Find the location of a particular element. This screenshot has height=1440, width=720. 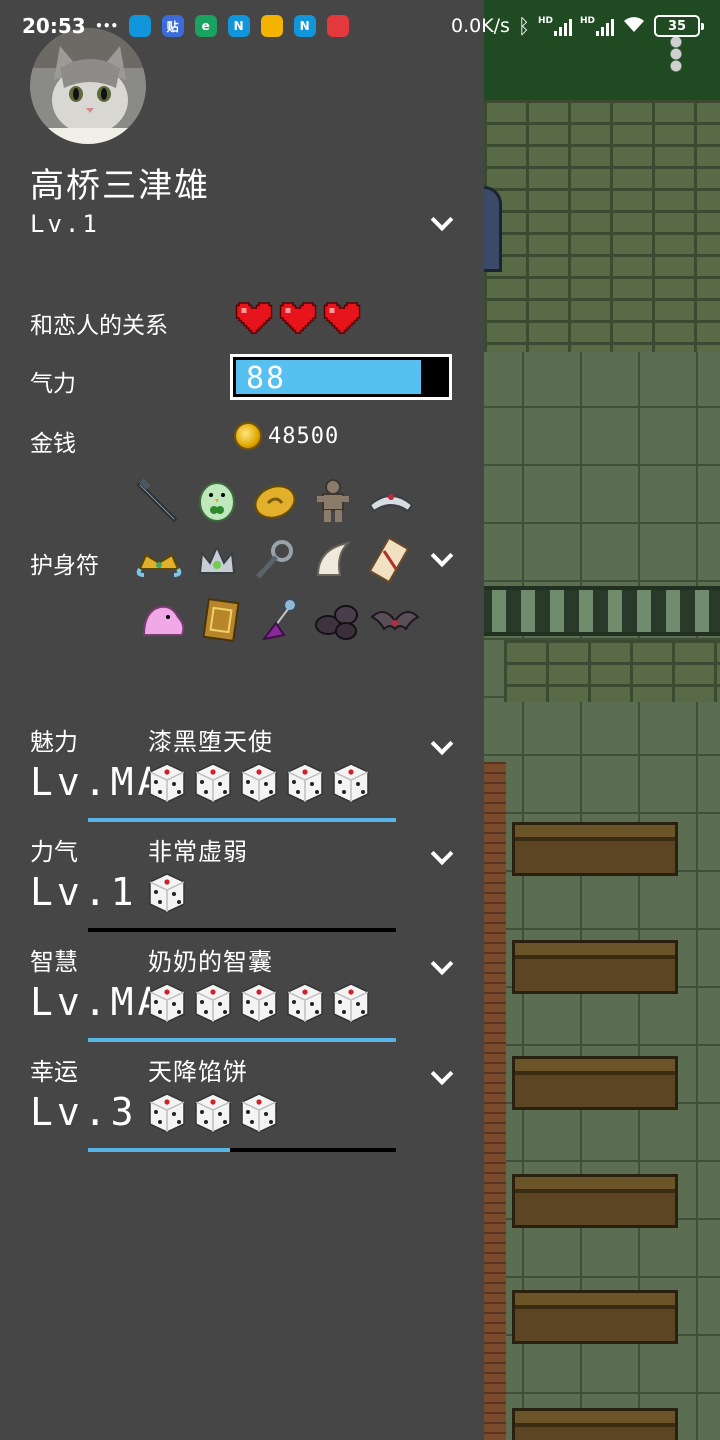

money-display: 48500 is located at coordinates (286, 436).